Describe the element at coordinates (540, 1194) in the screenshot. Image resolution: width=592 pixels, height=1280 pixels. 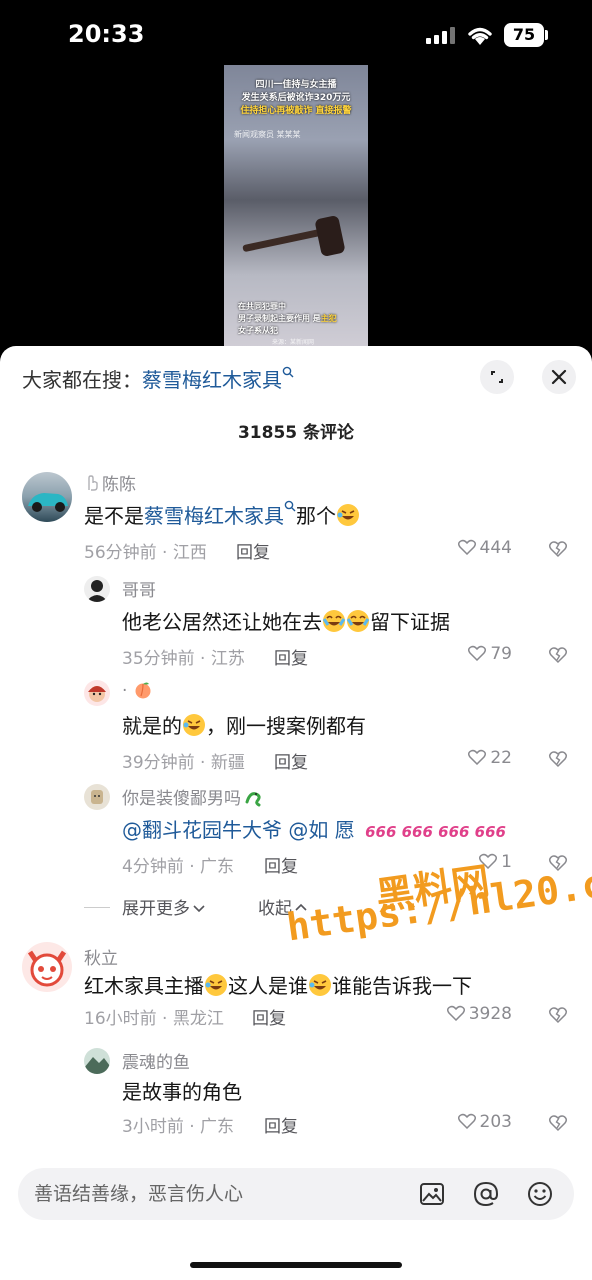
I see `emoji-icon` at that location.